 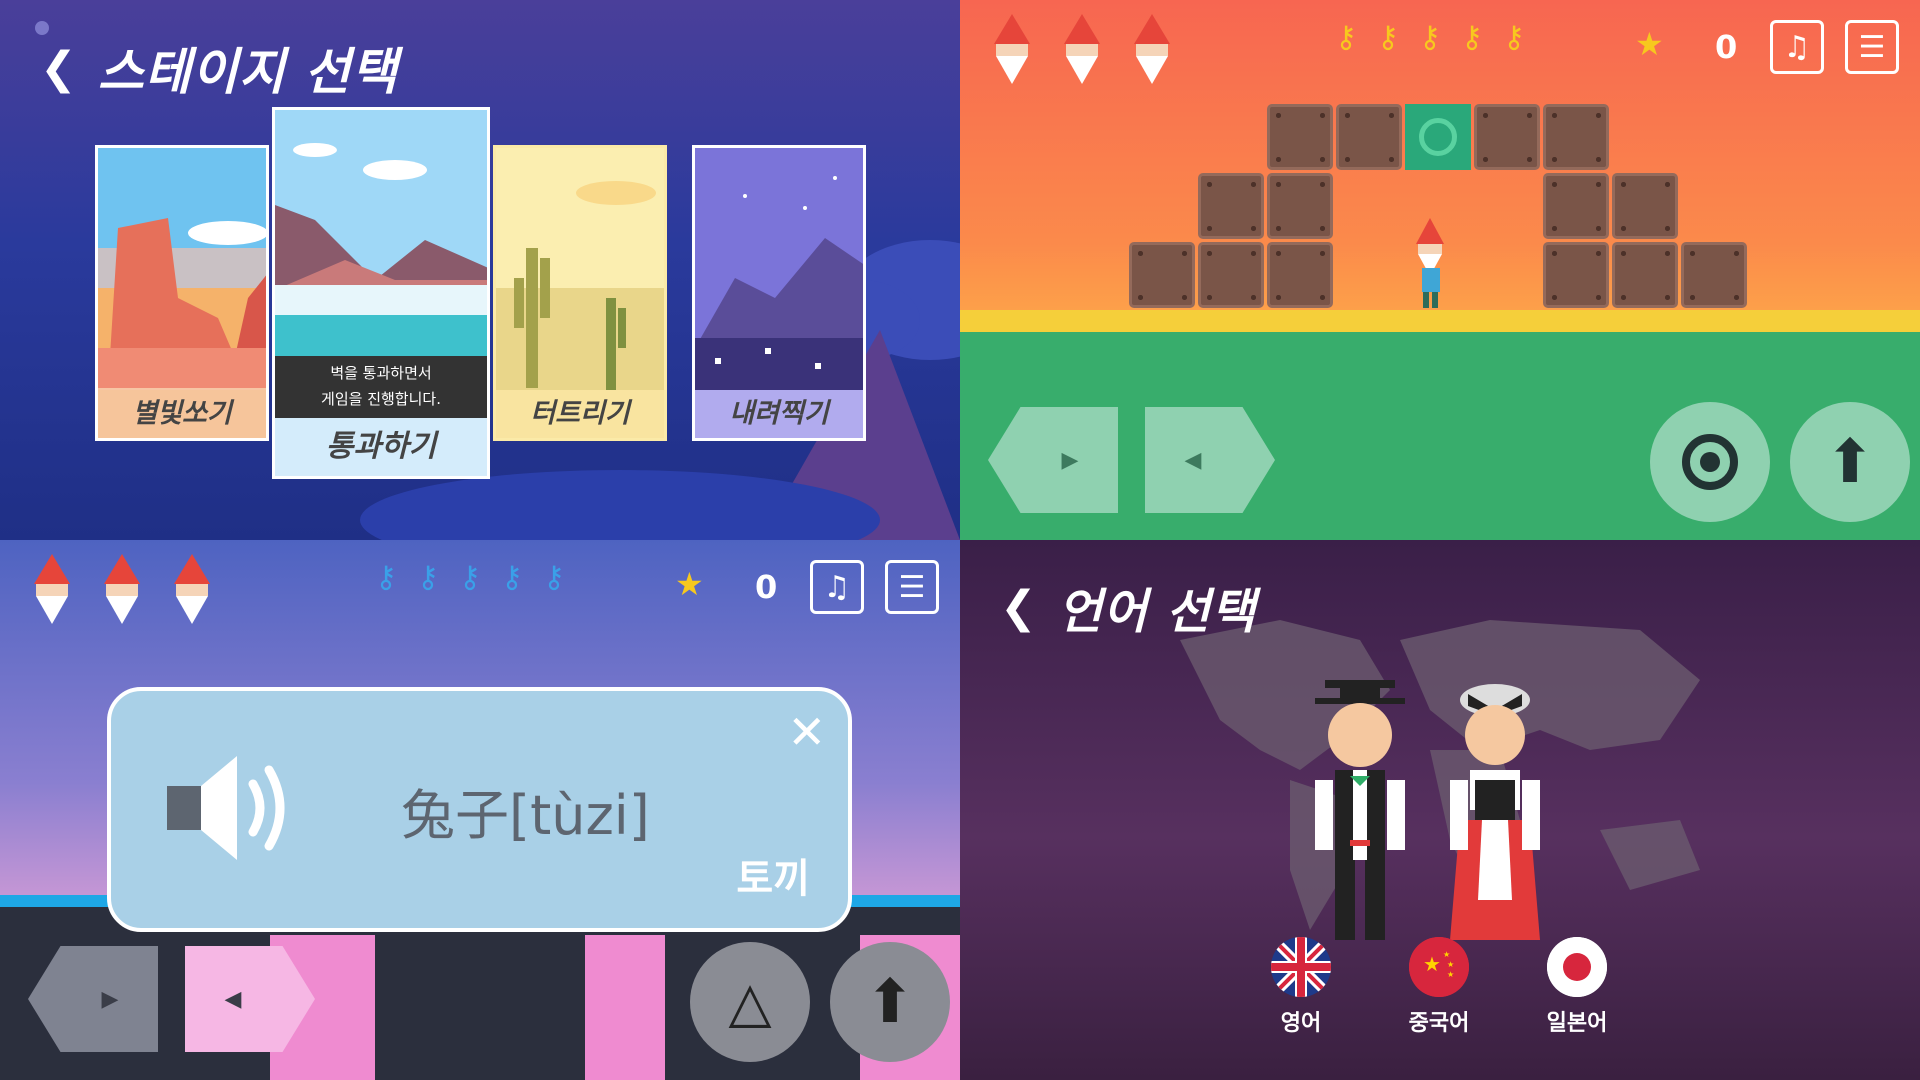 I want to click on pink-pillar, so click(x=625, y=1007).